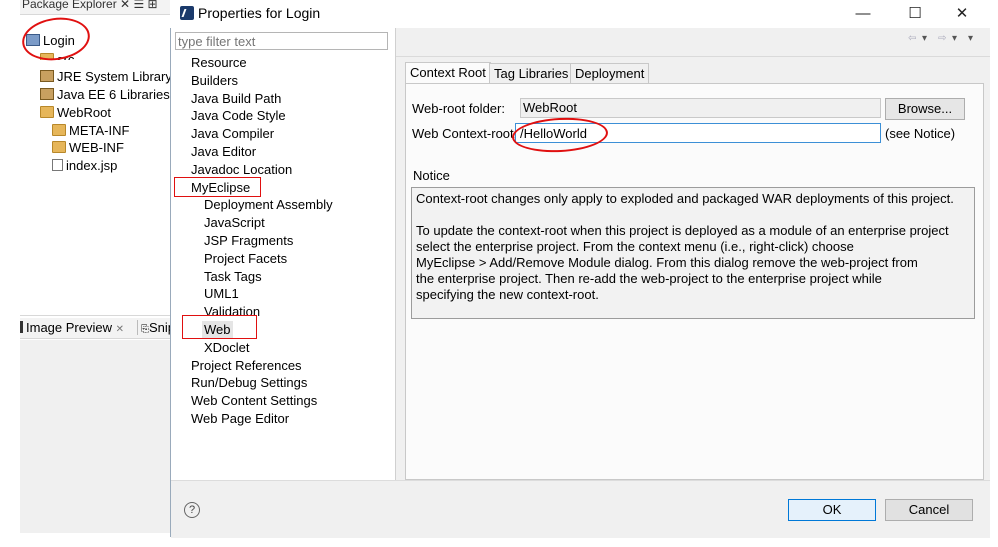 The image size is (998, 547). Describe the element at coordinates (954, 38) in the screenshot. I see `forward-menu-chevron-icon: ▾` at that location.